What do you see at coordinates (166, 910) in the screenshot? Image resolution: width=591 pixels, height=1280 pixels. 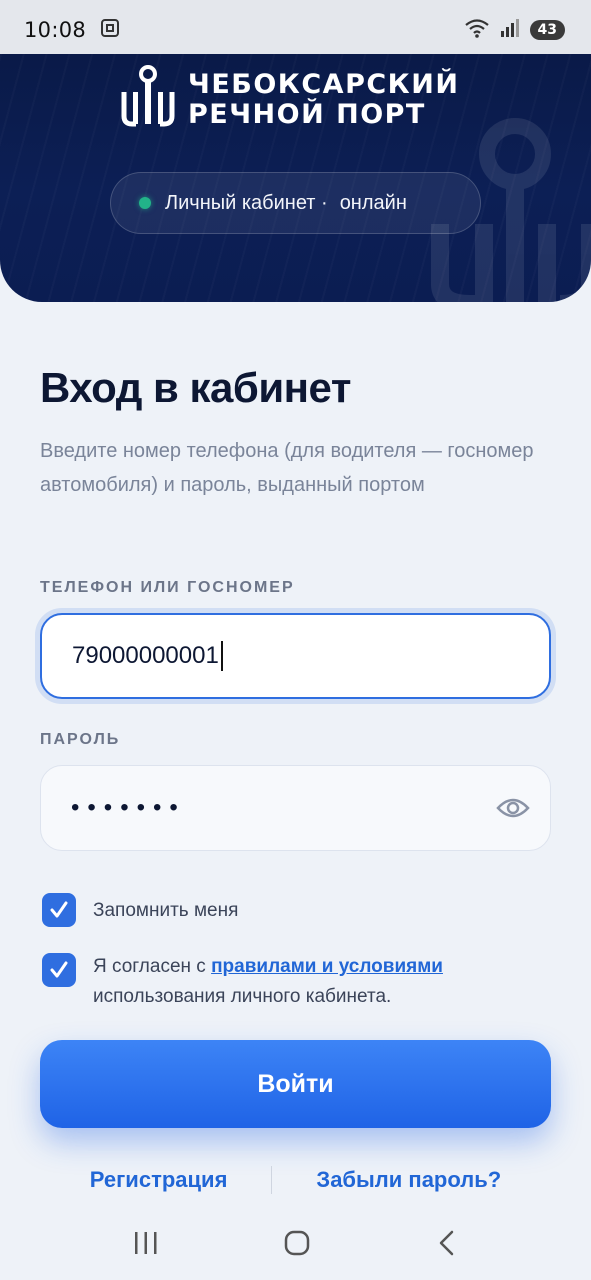 I see `remember-label: Запомнить меня` at bounding box center [166, 910].